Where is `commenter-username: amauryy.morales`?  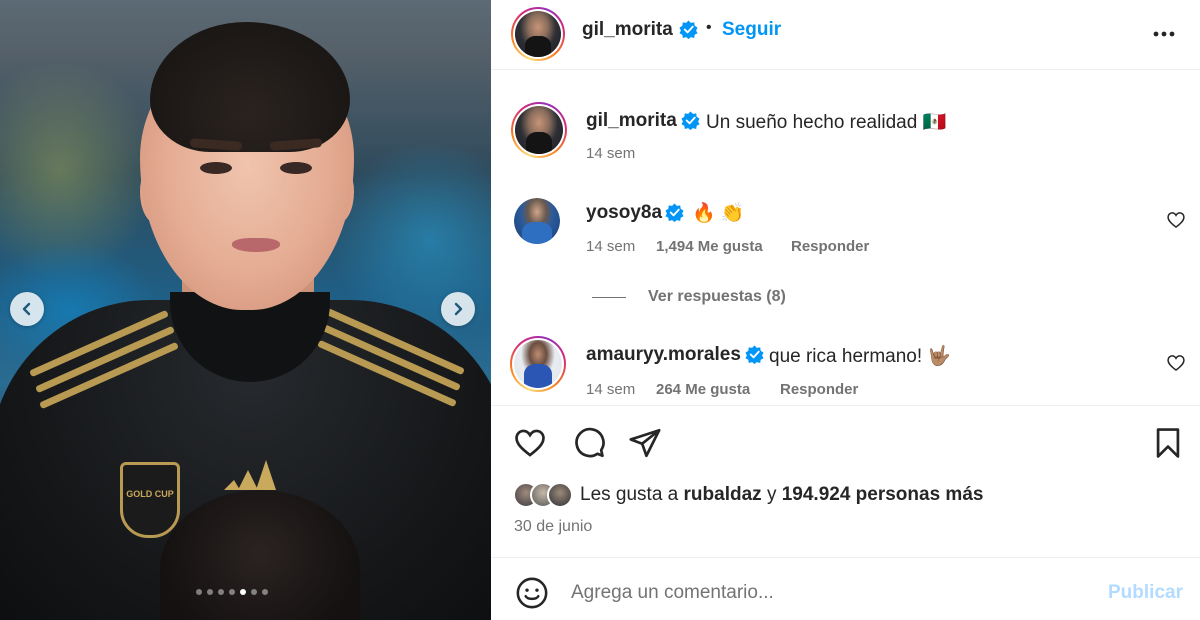
commenter-username: amauryy.morales is located at coordinates (663, 355).